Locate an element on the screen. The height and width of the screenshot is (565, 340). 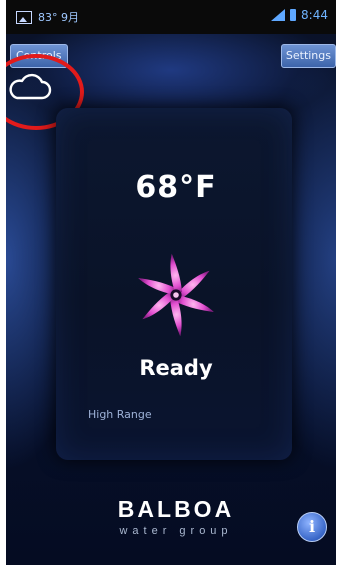
status-left: 83° 9月 is located at coordinates (47, 17).